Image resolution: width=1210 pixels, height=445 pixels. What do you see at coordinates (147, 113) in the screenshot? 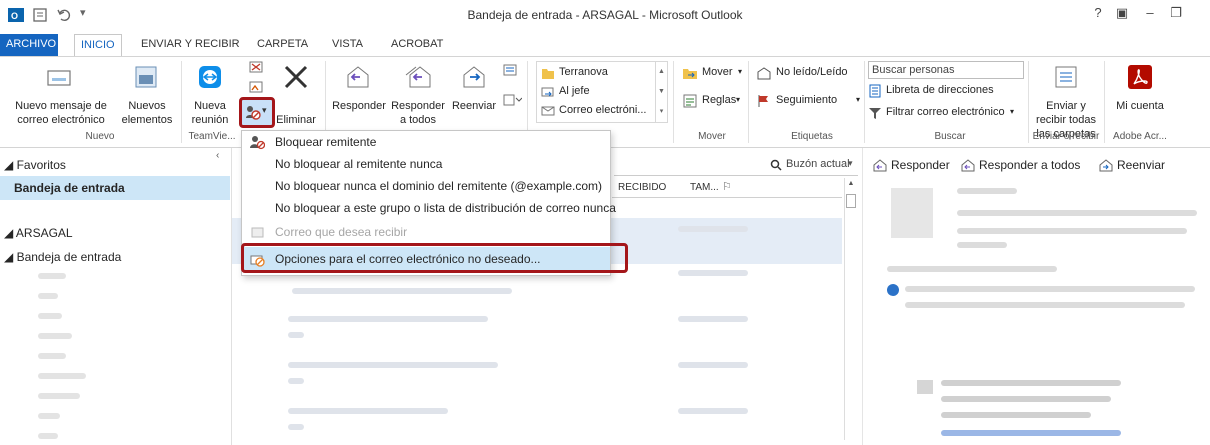
I see `new-items-label: Nuevos elementos` at bounding box center [147, 113].